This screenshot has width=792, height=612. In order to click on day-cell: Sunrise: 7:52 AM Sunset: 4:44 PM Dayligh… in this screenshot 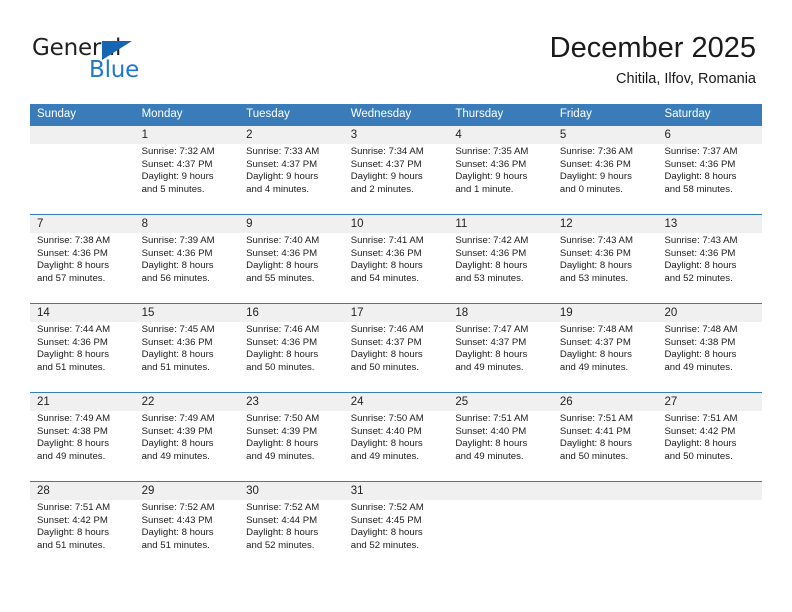, I will do `click(291, 535)`.